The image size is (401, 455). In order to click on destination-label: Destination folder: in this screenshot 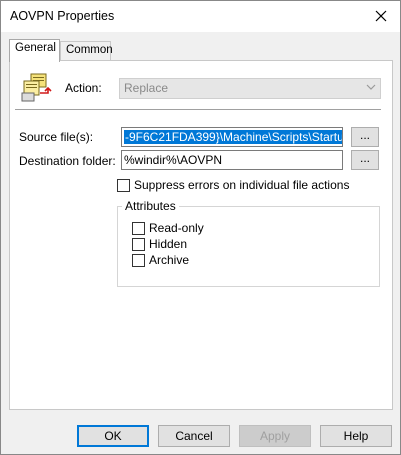, I will do `click(67, 161)`.